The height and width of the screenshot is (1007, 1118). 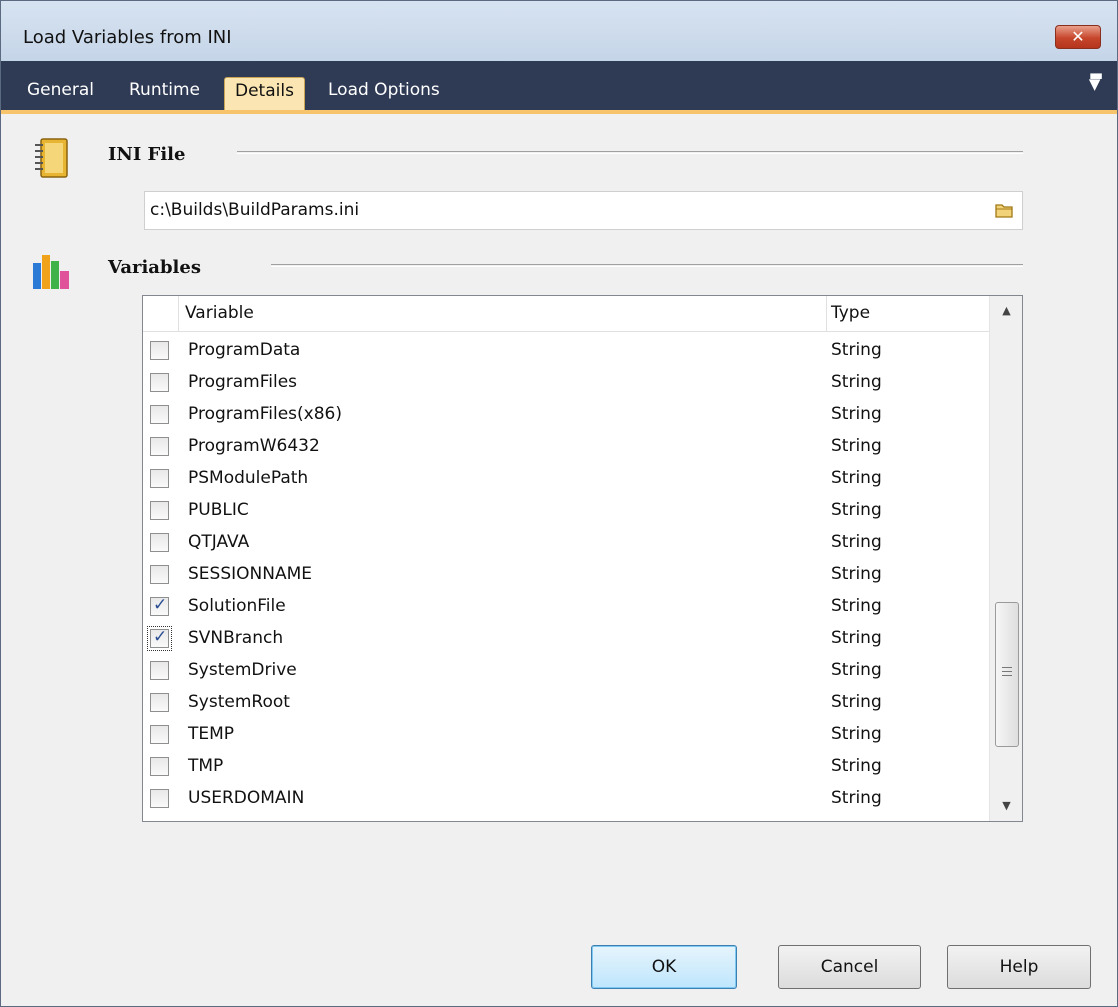 I want to click on table-row: ✓ SolutionFile String, so click(x=566, y=606).